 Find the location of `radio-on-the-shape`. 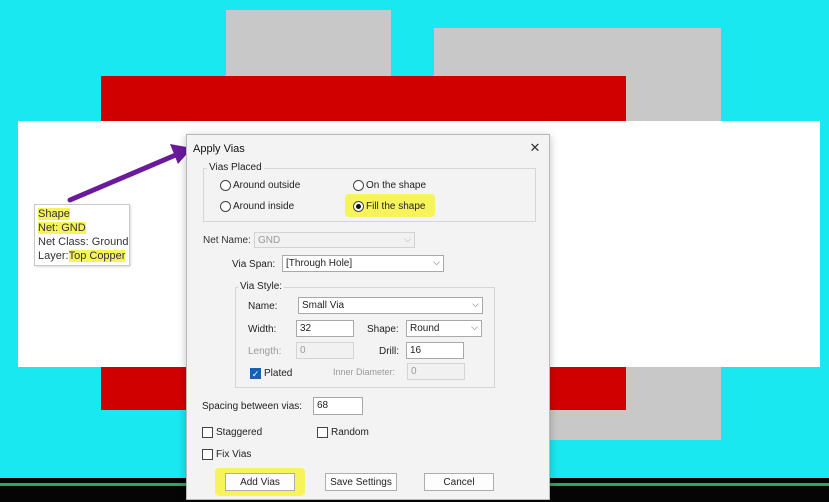

radio-on-the-shape is located at coordinates (358, 185).